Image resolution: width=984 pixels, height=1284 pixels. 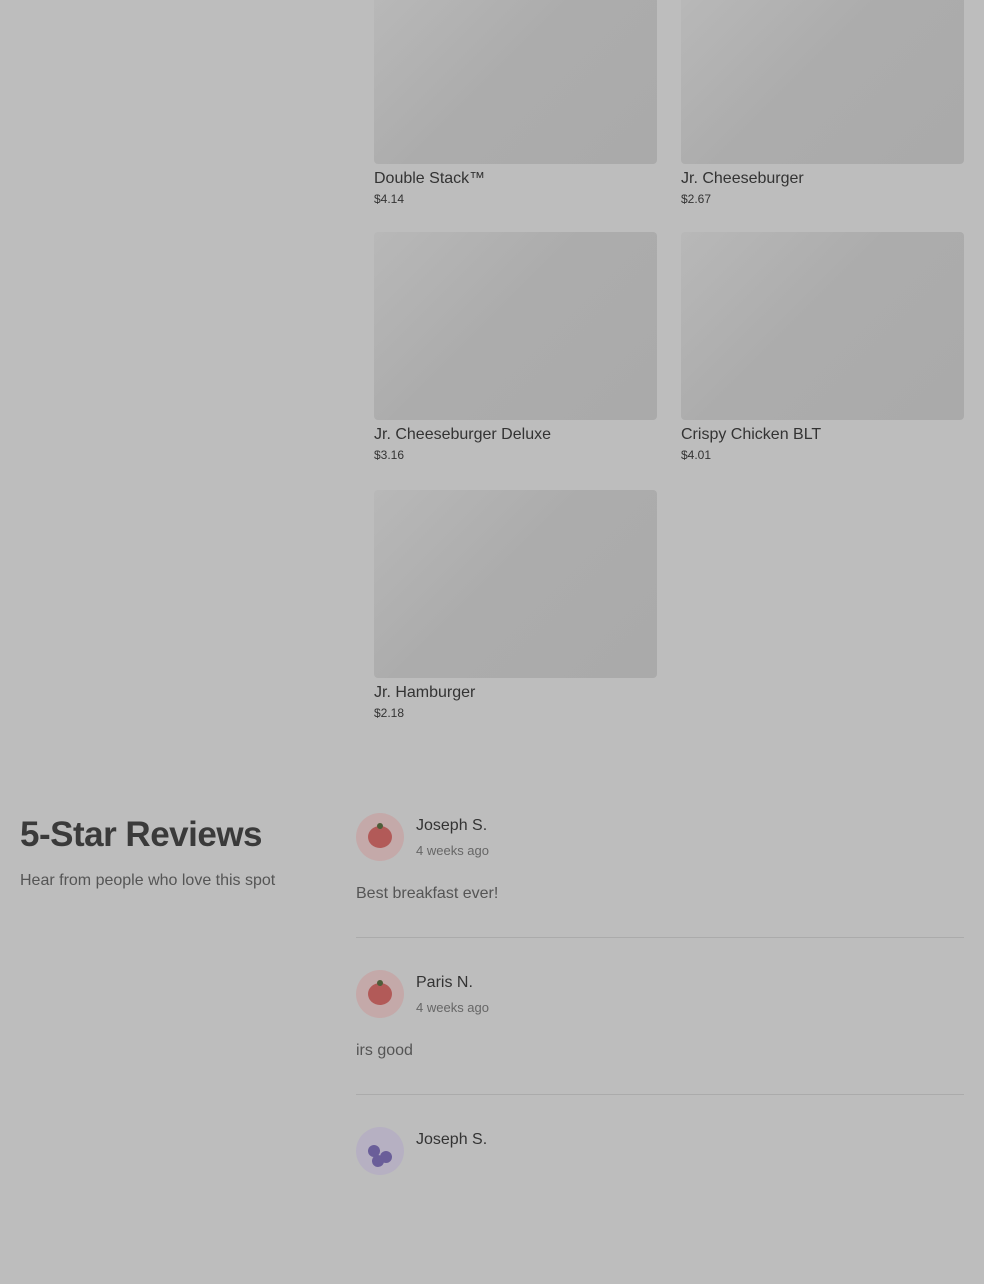 What do you see at coordinates (425, 692) in the screenshot?
I see `menu-item-name: Jr. Hamburger` at bounding box center [425, 692].